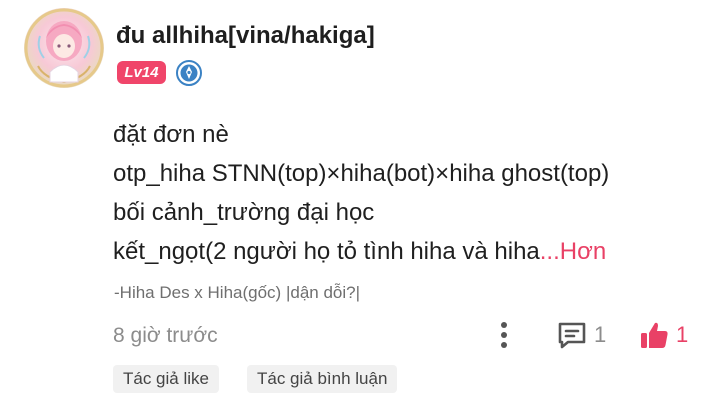 This screenshot has width=720, height=403. What do you see at coordinates (189, 73) in the screenshot?
I see `verified-badge-icon` at bounding box center [189, 73].